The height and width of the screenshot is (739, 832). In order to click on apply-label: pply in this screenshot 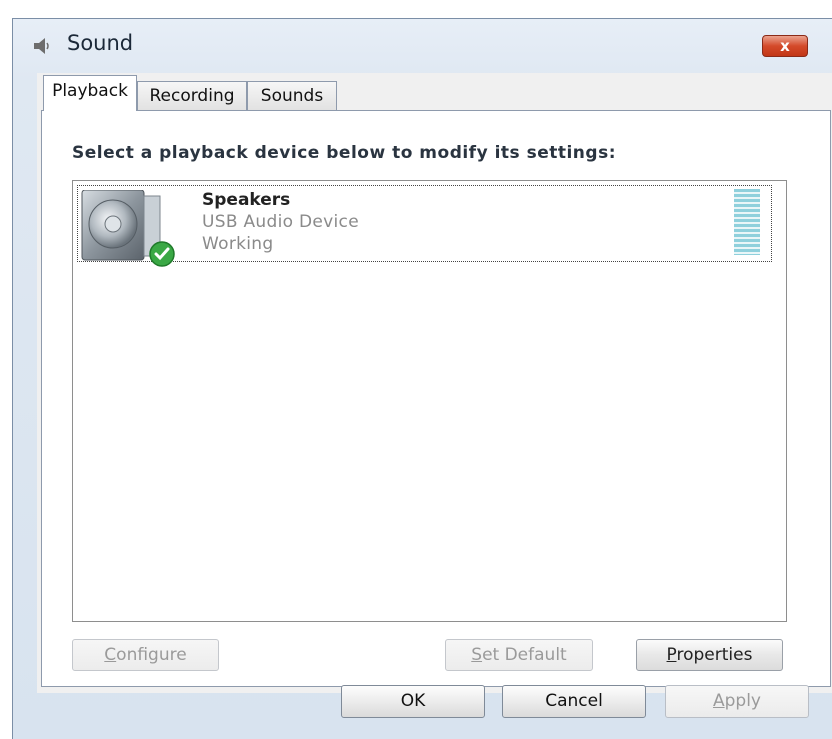, I will do `click(742, 701)`.